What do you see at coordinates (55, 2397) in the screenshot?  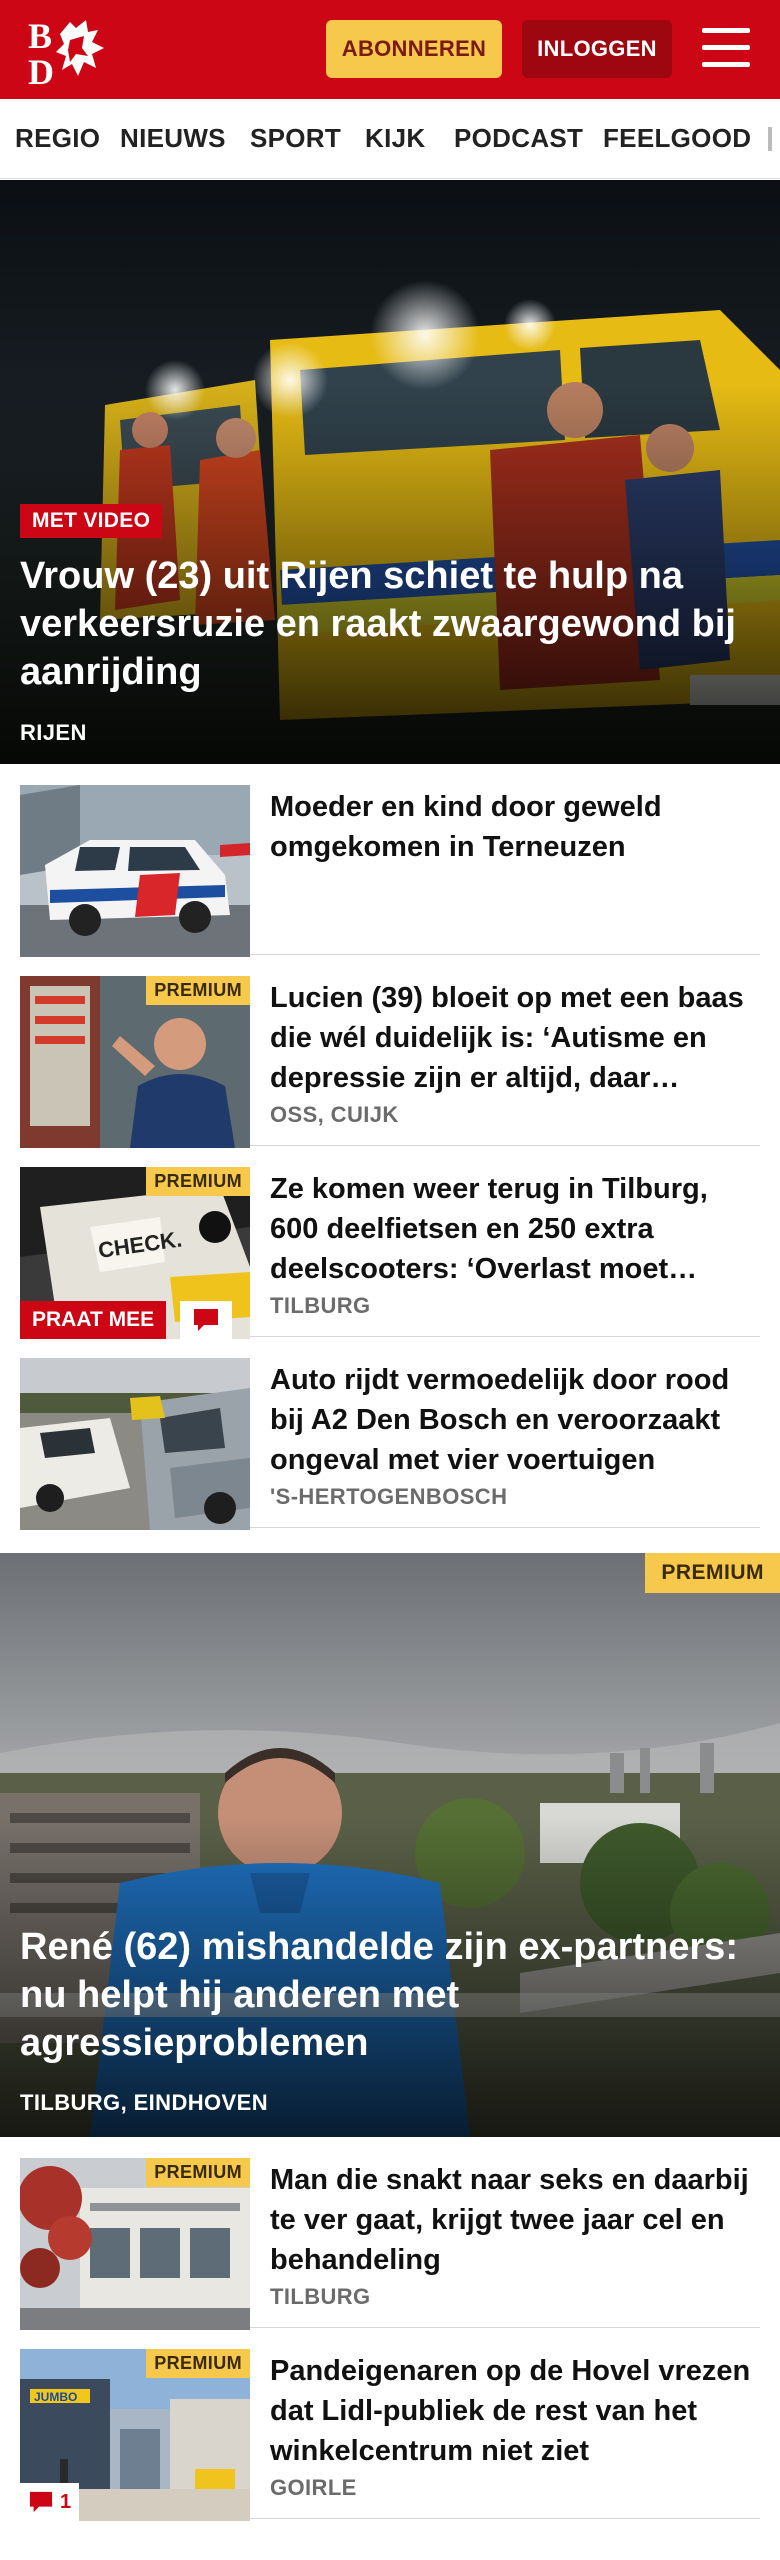 I see `svg-text: JUMBO` at bounding box center [55, 2397].